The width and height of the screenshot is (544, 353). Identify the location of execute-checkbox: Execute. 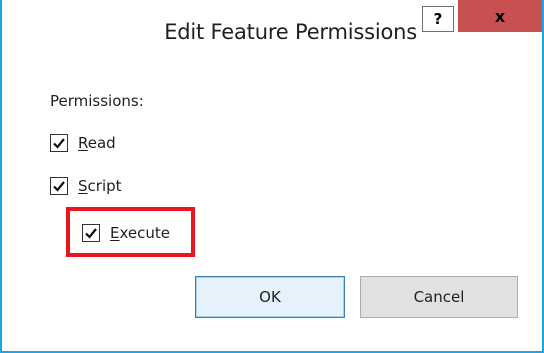
(126, 233).